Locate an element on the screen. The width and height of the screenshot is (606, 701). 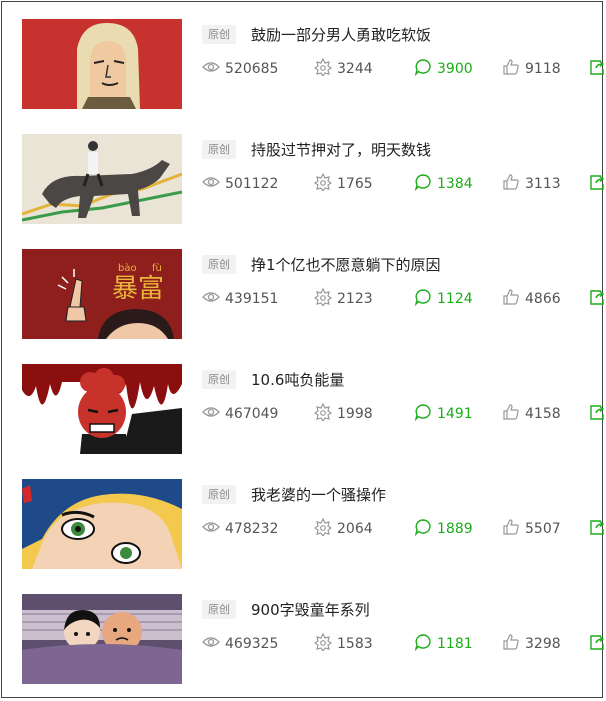
shares-stat: 1765 is located at coordinates (343, 183).